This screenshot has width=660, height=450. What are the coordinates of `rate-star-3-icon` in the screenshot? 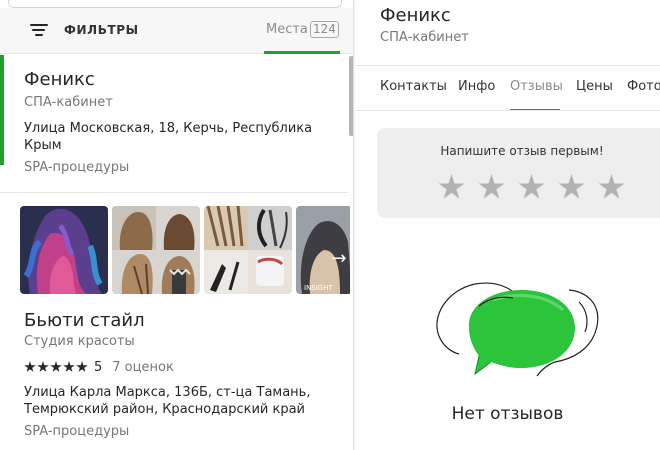 It's located at (531, 186).